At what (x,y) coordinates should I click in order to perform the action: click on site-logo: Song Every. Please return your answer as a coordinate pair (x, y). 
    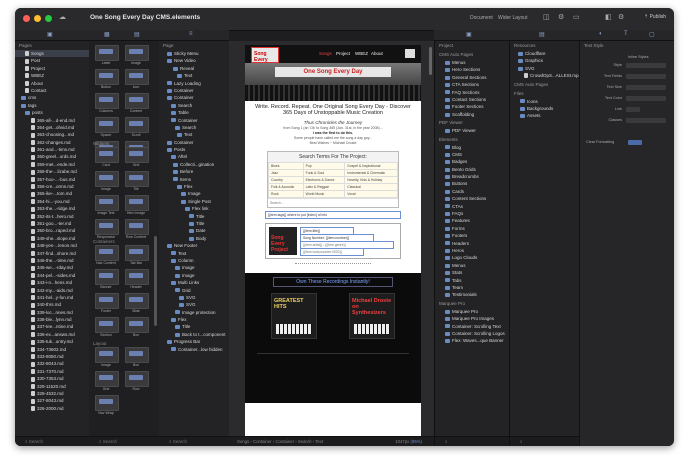
    Looking at the image, I should click on (265, 55).